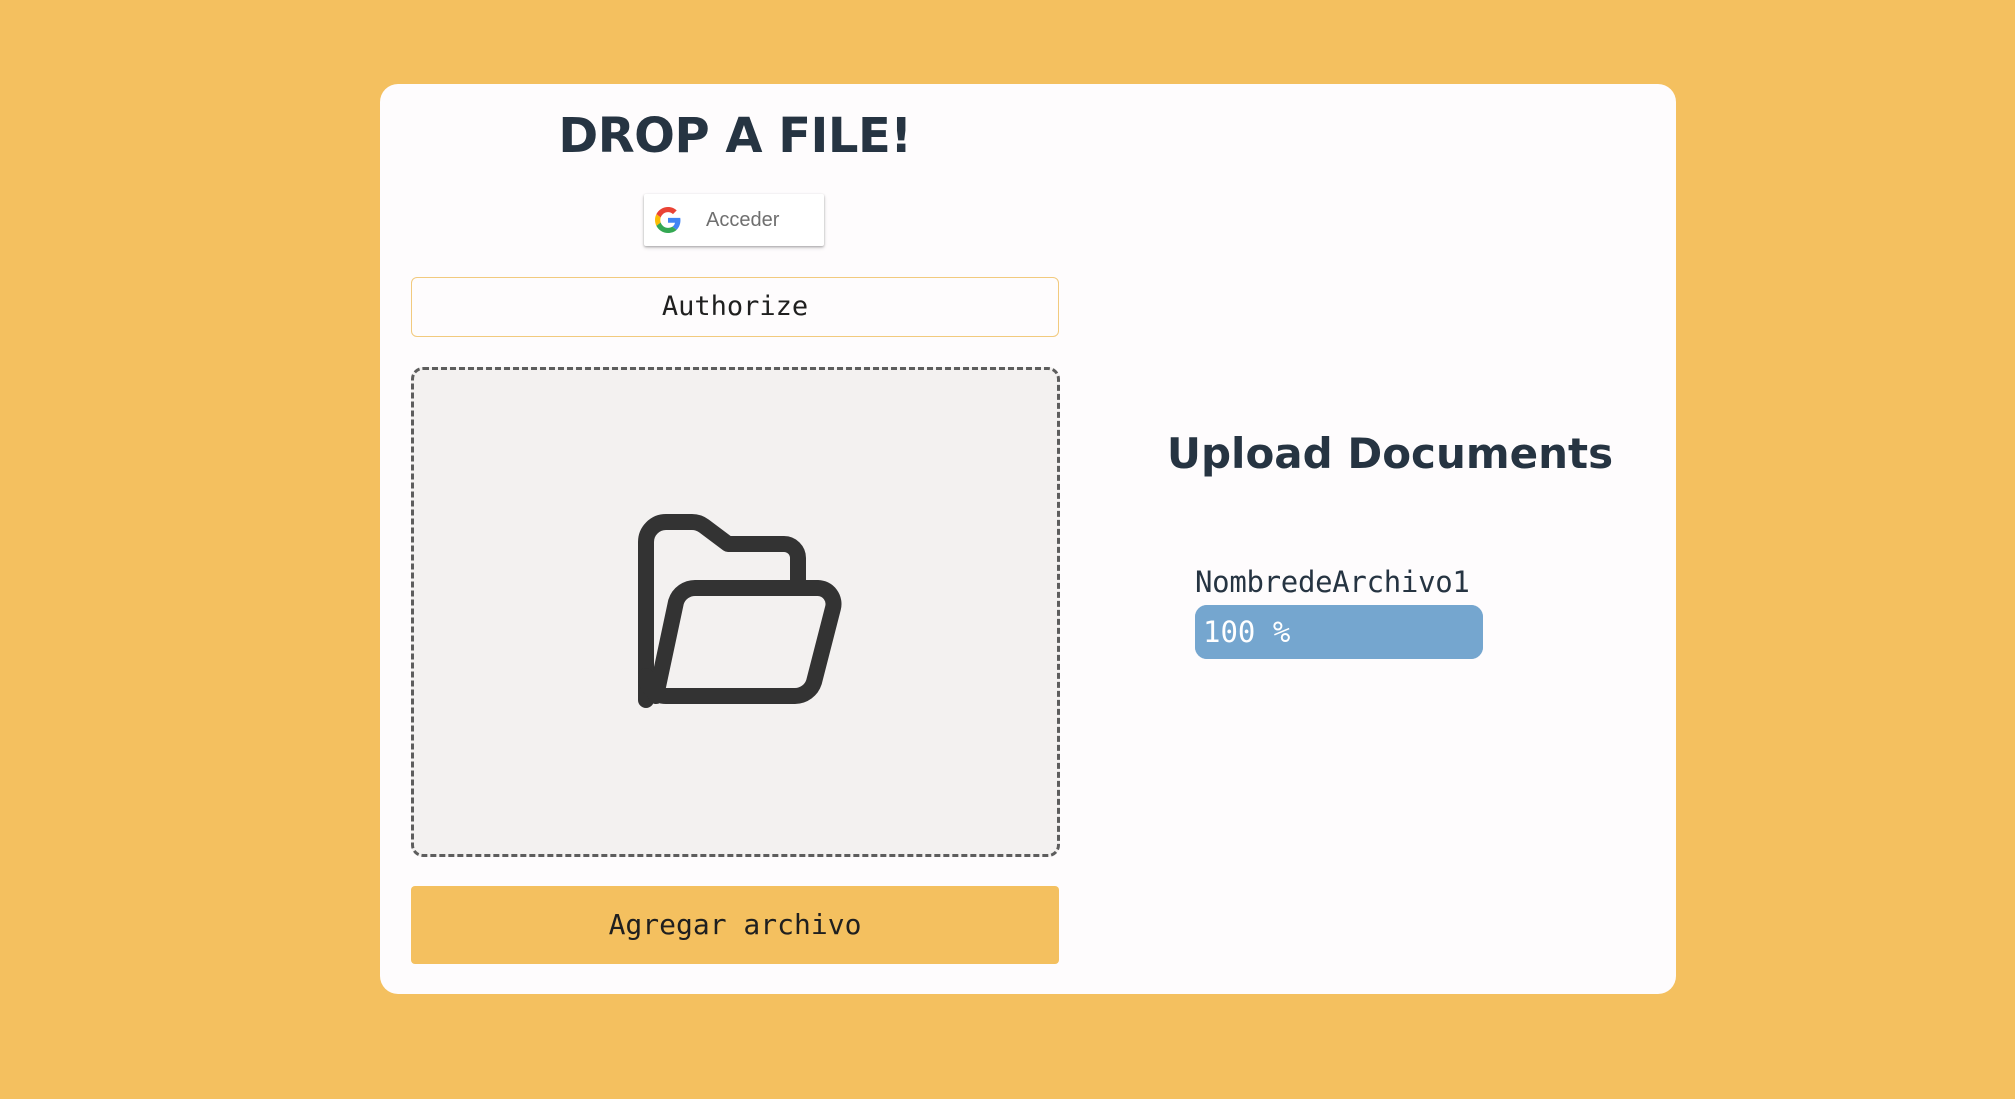  What do you see at coordinates (735, 136) in the screenshot?
I see `page-title: DROP A FILE!` at bounding box center [735, 136].